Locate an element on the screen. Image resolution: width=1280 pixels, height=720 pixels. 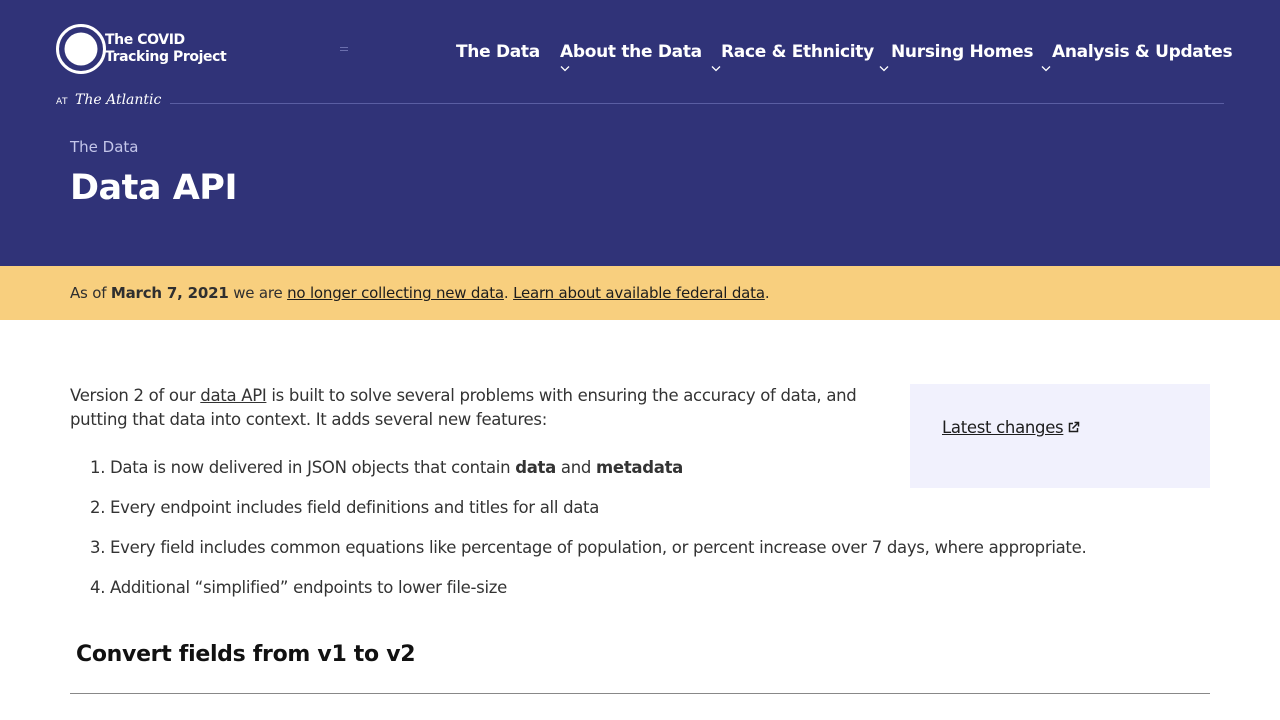
list-text-mid: and is located at coordinates (576, 467).